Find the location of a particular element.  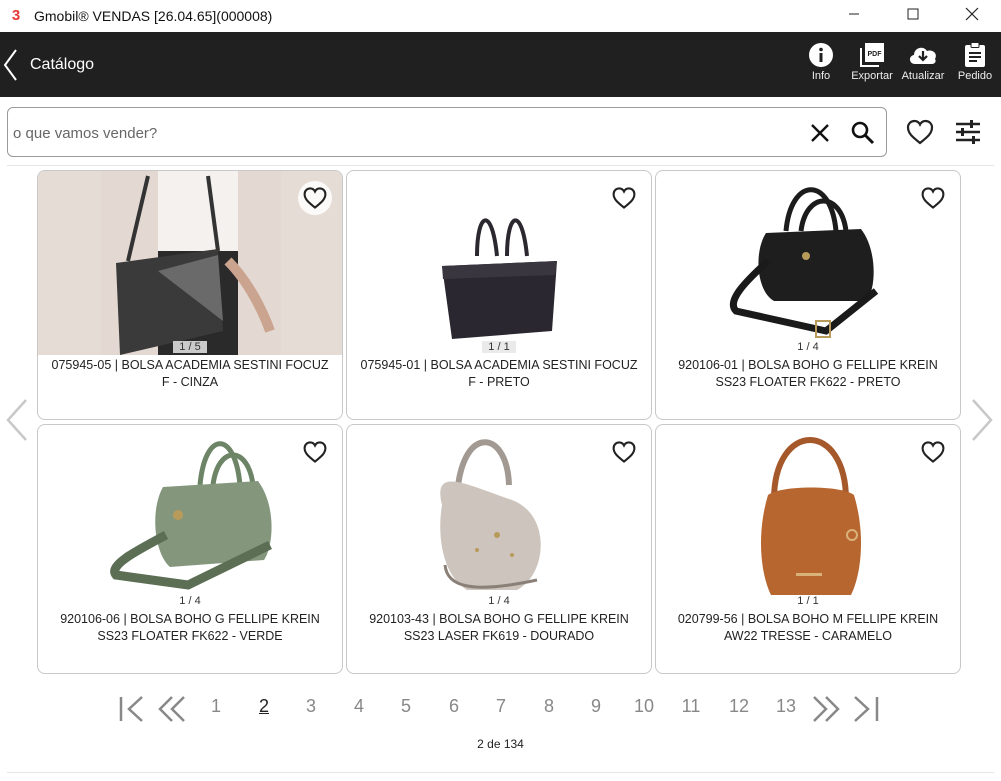

first-page-icon is located at coordinates (131, 709).